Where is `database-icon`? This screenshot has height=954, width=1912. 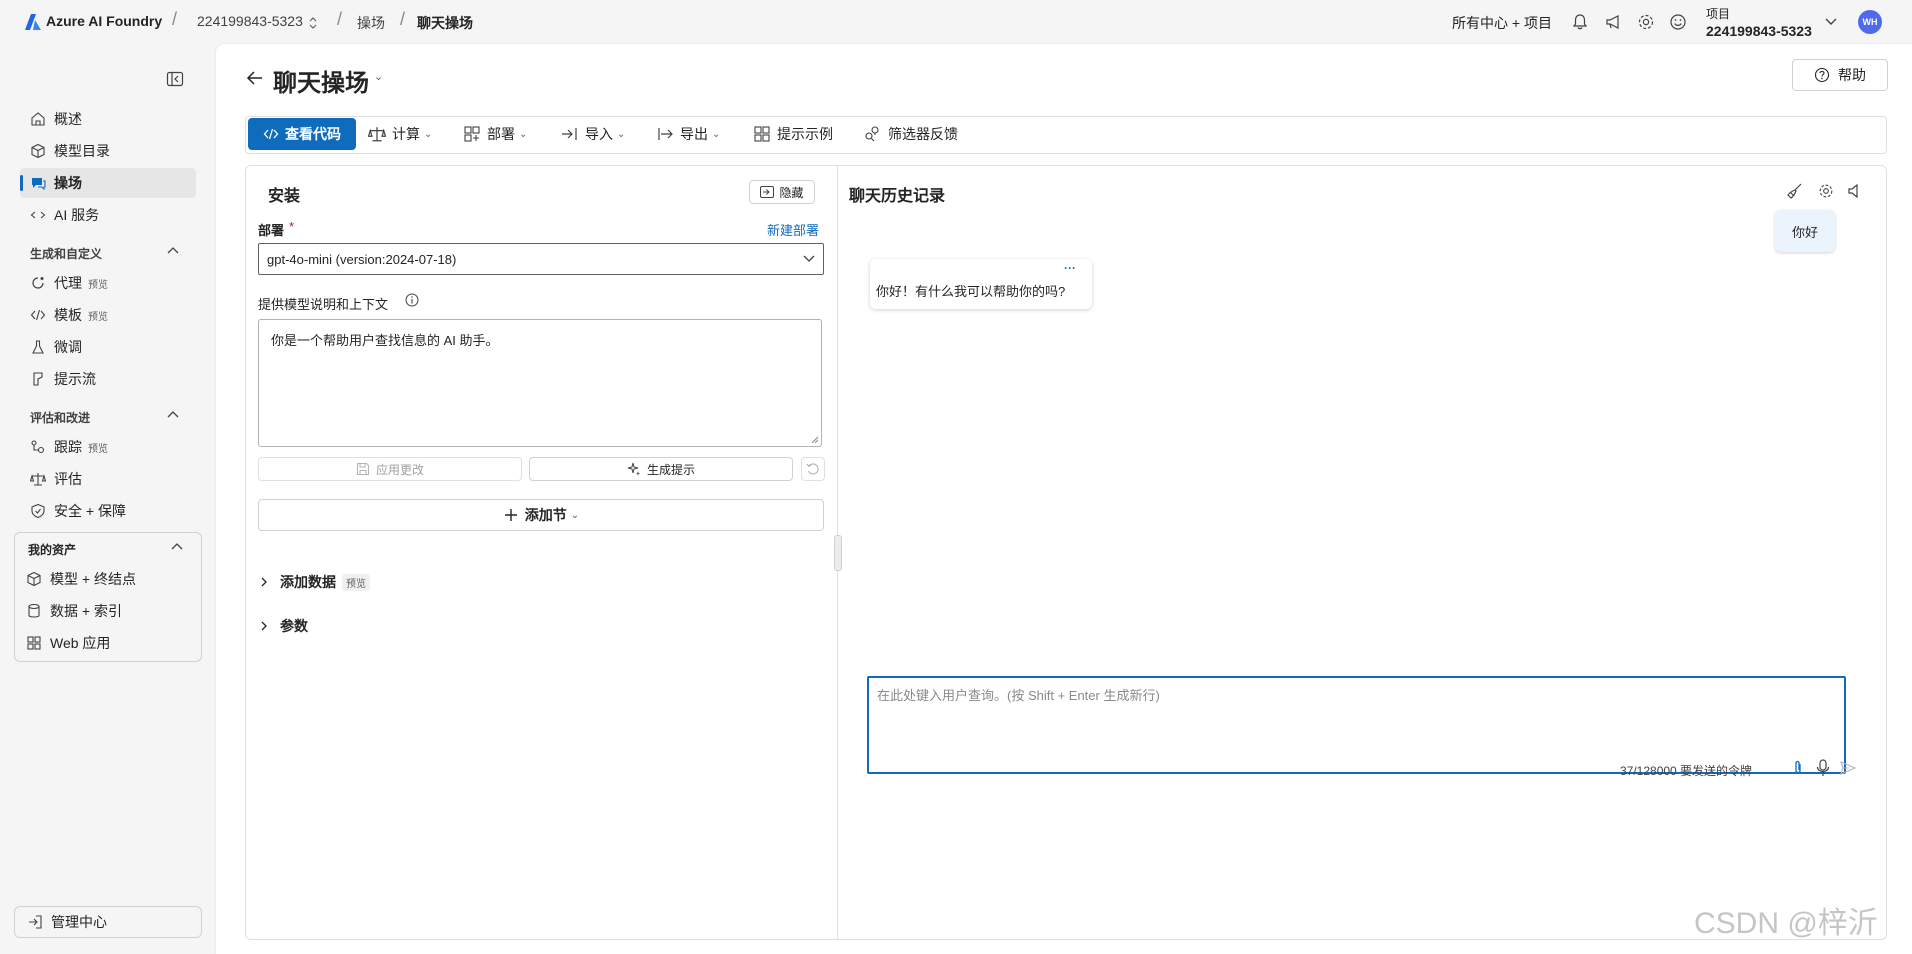
database-icon is located at coordinates (34, 611).